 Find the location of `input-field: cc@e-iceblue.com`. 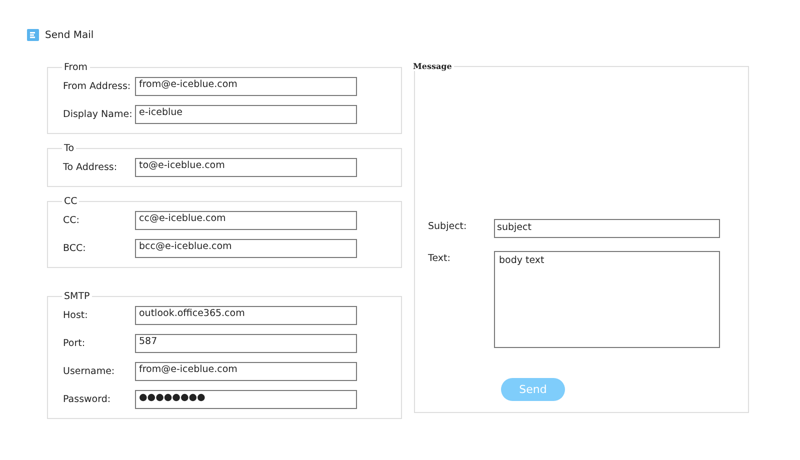

input-field: cc@e-iceblue.com is located at coordinates (246, 220).